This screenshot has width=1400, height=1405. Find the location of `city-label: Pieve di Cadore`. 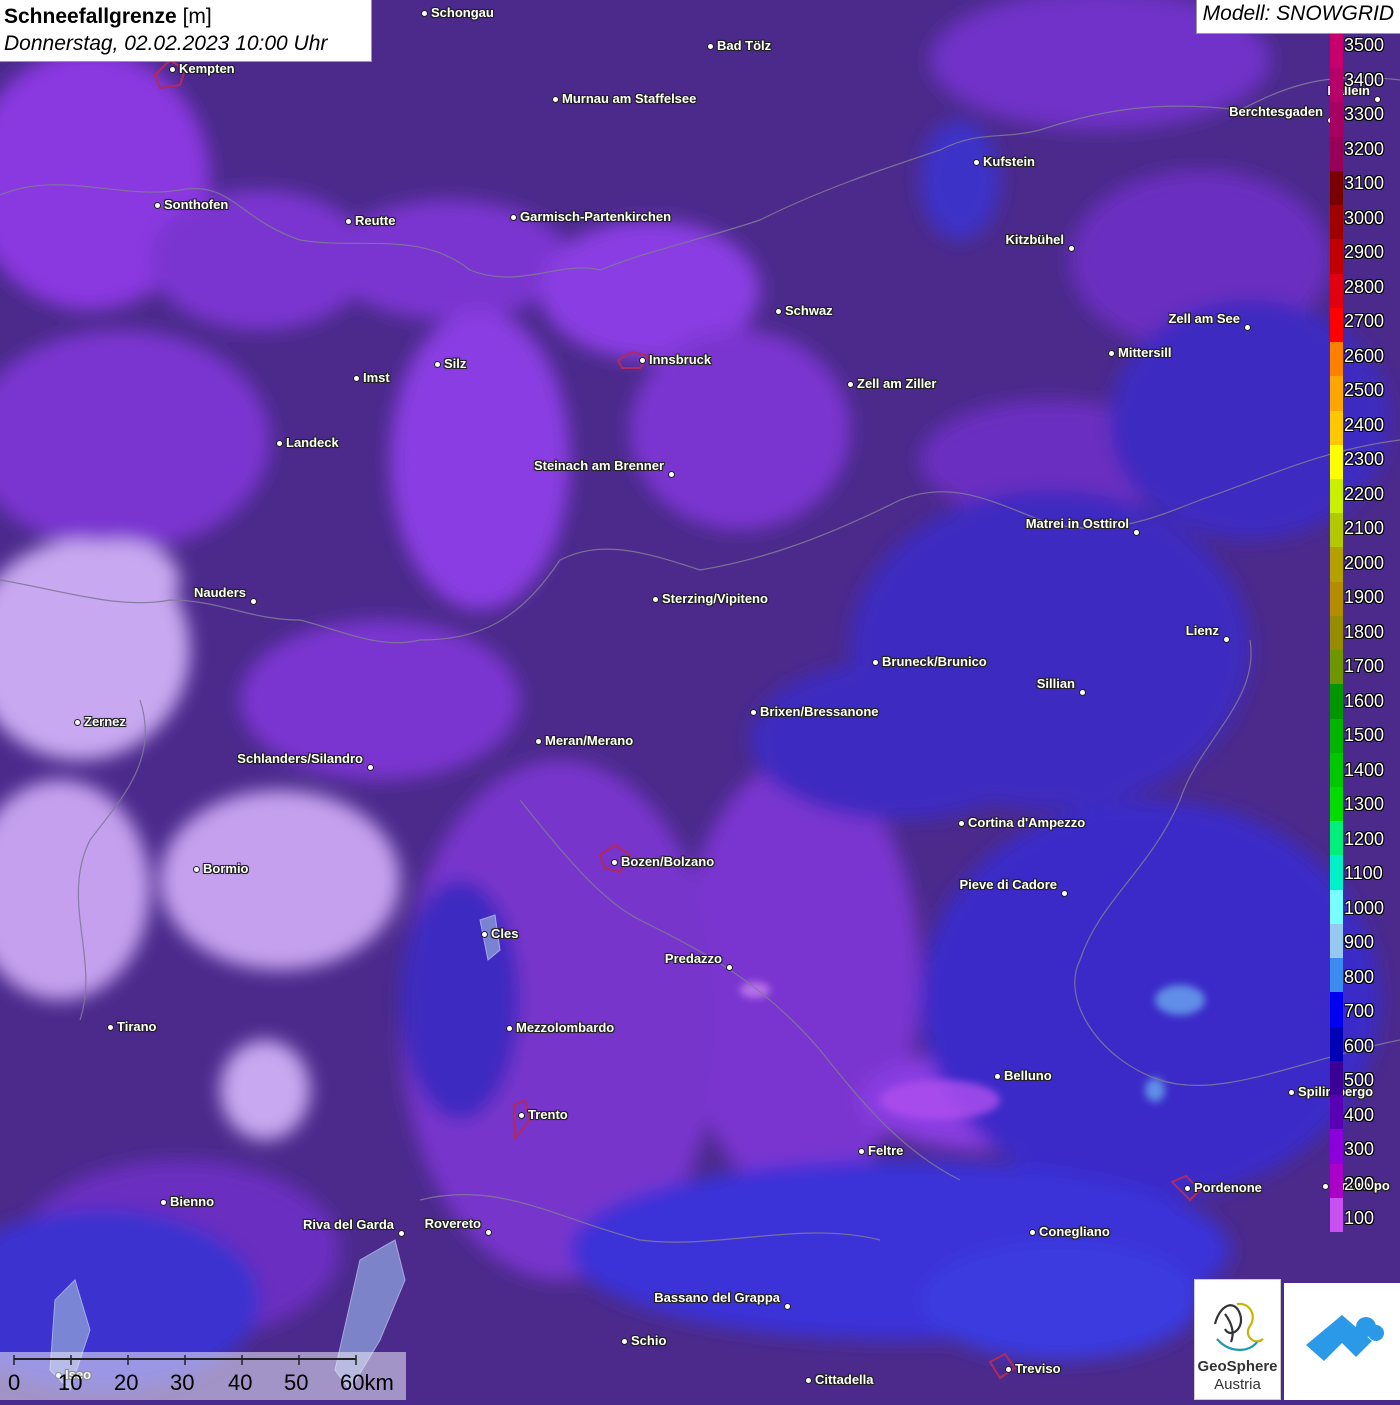

city-label: Pieve di Cadore is located at coordinates (1008, 884).